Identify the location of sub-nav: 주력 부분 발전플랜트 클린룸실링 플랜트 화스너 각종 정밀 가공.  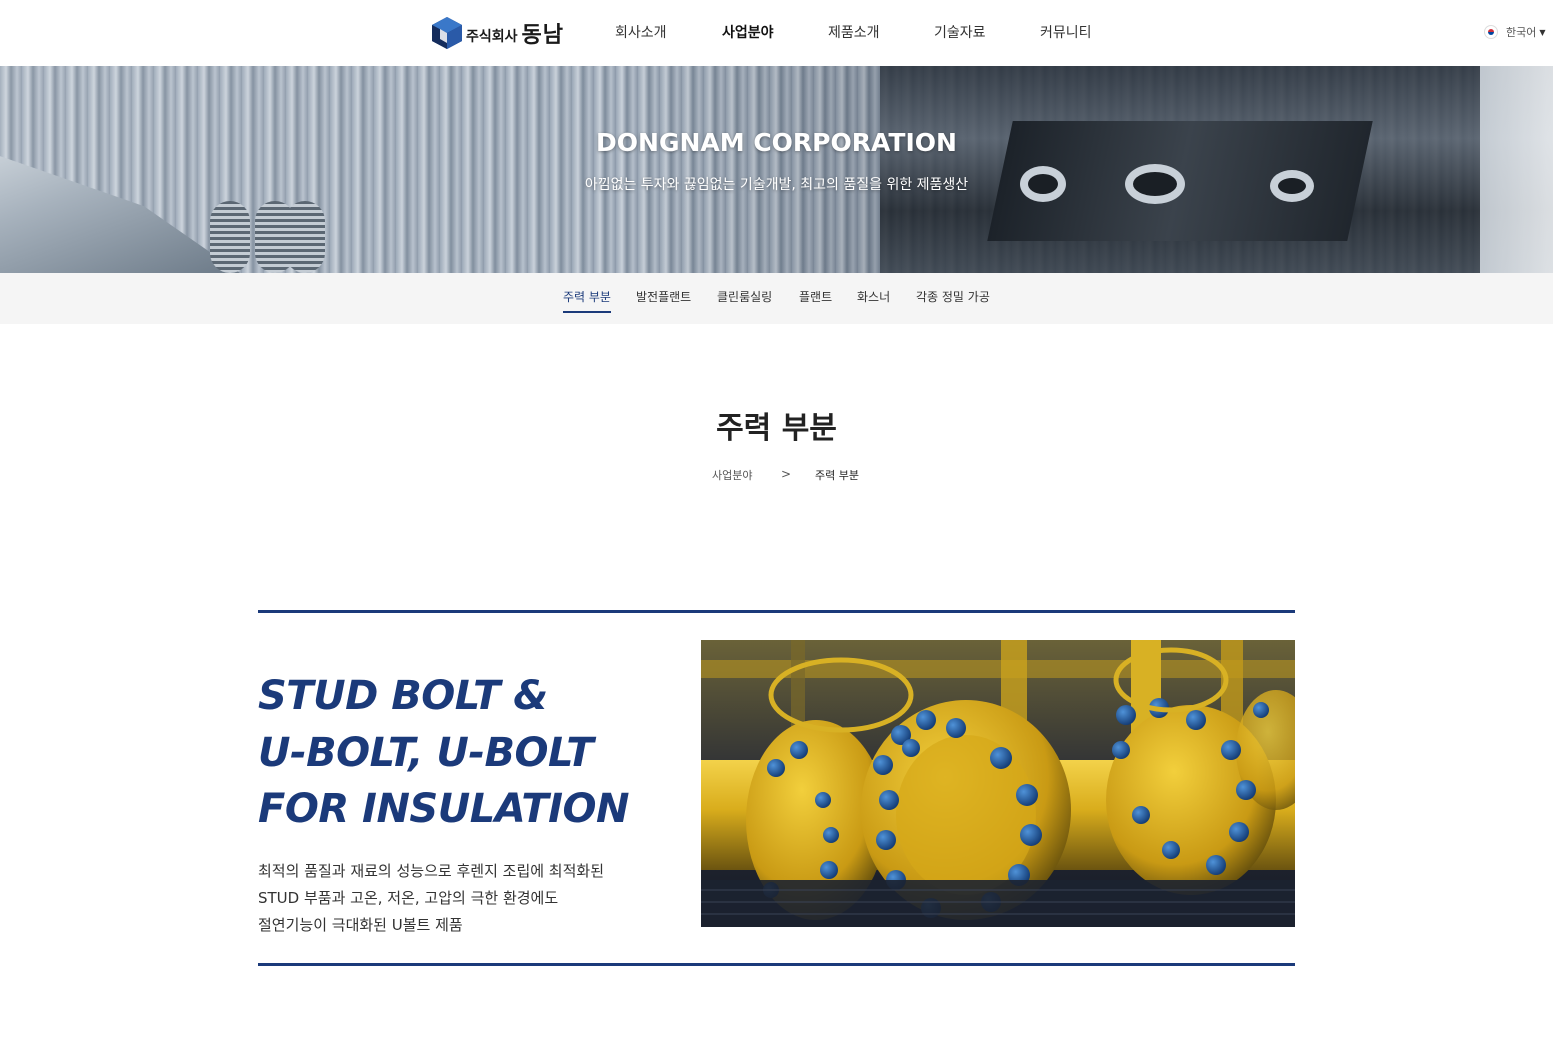
(776, 298).